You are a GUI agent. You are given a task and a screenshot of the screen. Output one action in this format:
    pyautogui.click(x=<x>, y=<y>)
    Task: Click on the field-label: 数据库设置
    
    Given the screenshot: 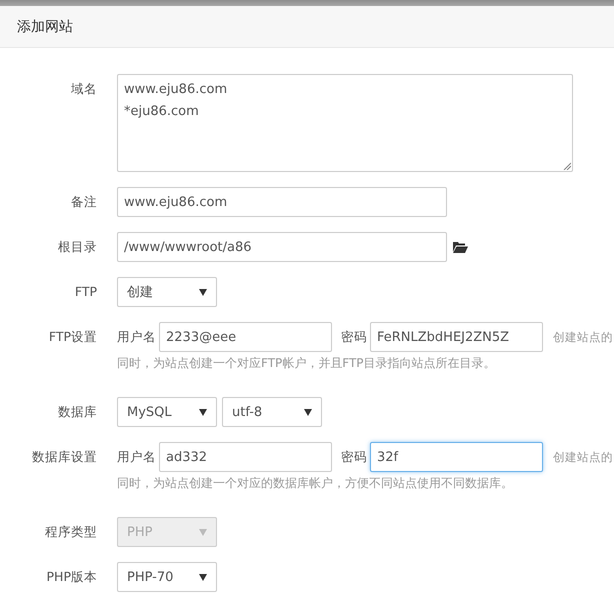 What is the action you would take?
    pyautogui.click(x=64, y=457)
    